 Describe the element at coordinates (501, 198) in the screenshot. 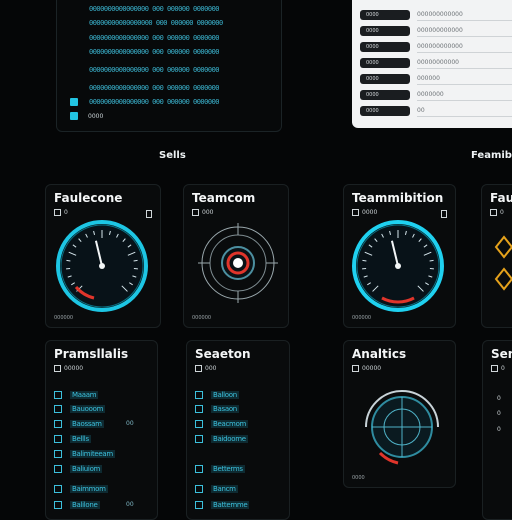

I see `card-title: Faule` at that location.